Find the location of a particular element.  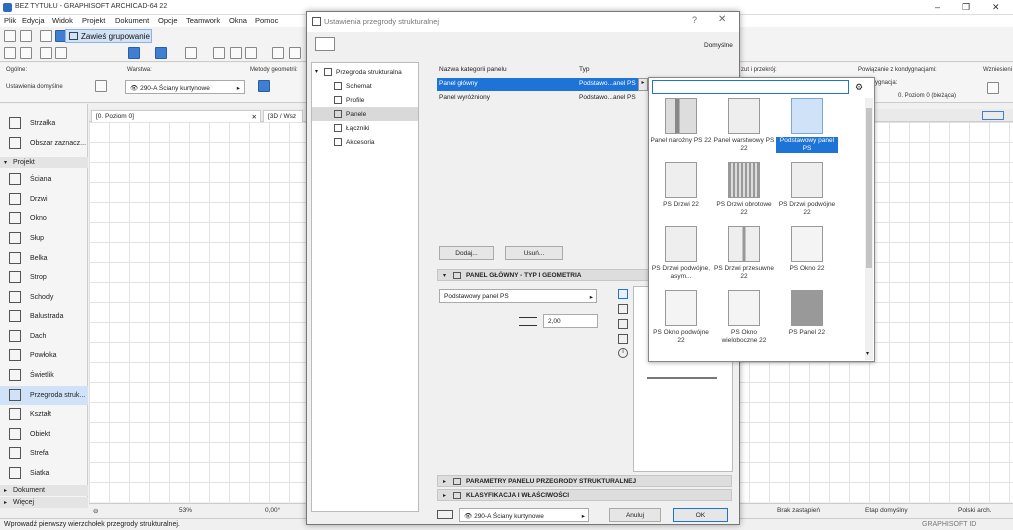

panel-type-dropdown: Podstawowy panel PS ▸ is located at coordinates (518, 296).